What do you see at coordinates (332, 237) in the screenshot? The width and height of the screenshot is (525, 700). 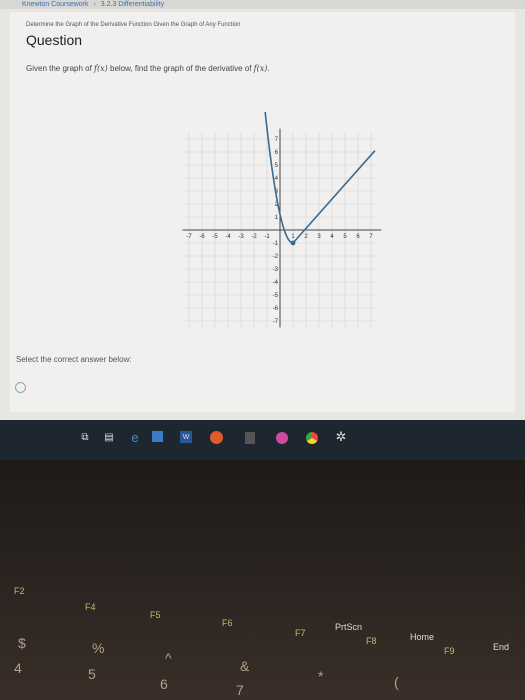 I see `x-tick-label: 4` at bounding box center [332, 237].